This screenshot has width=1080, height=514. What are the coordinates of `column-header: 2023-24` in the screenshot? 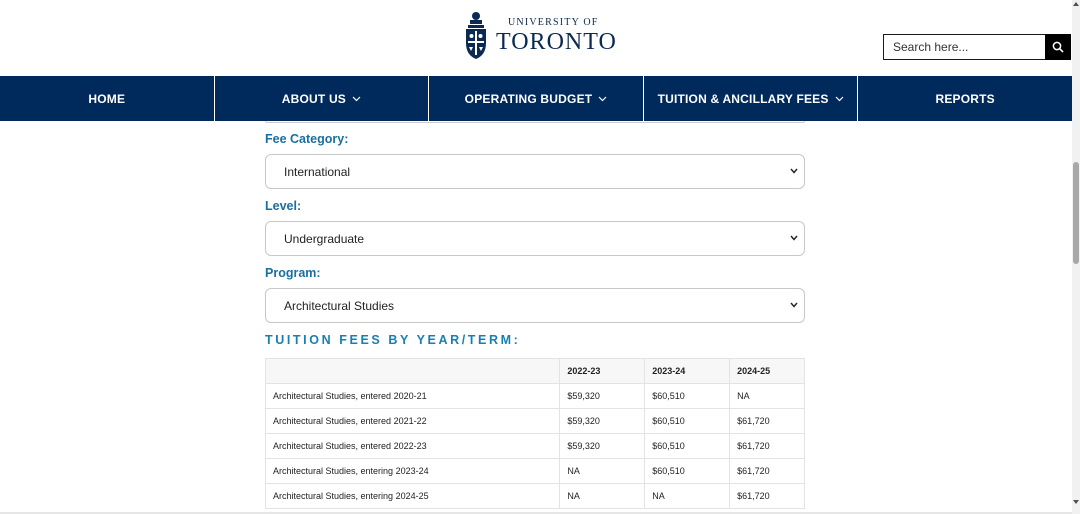 It's located at (687, 371).